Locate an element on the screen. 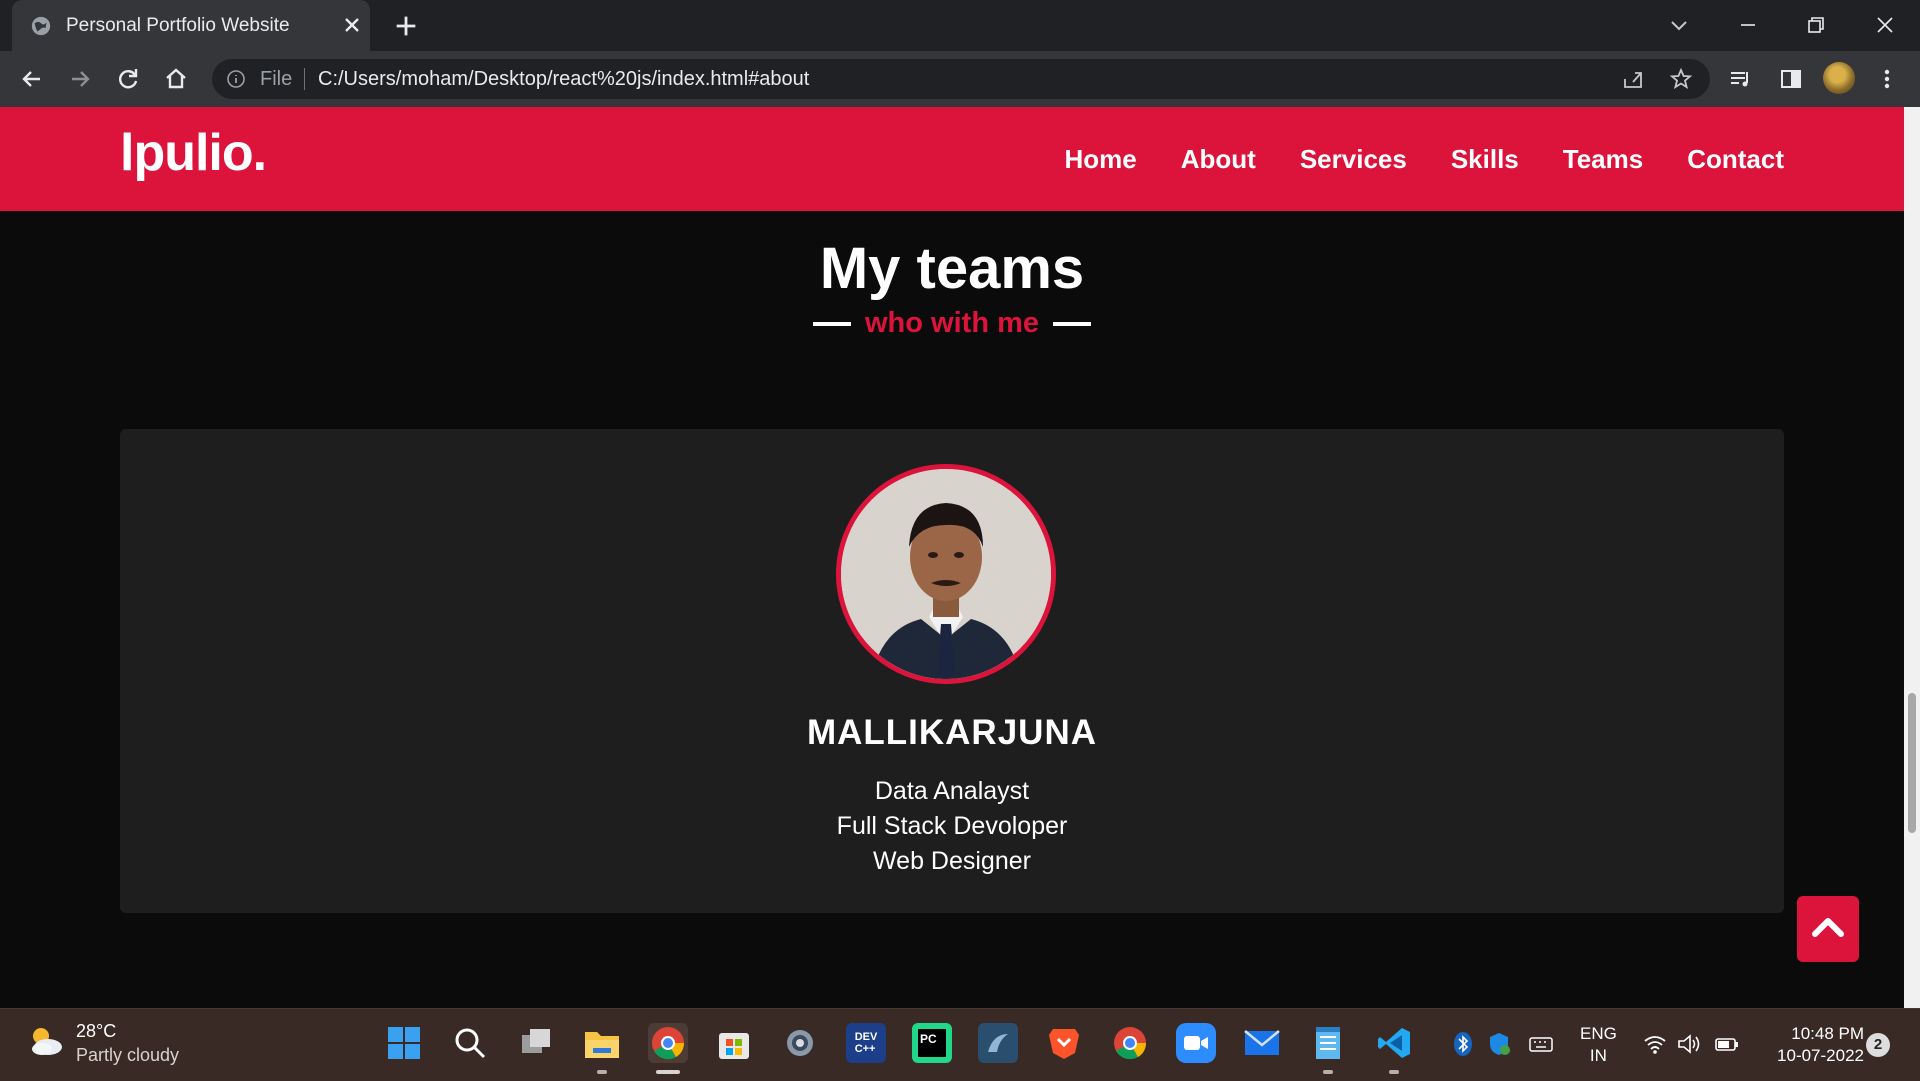 The width and height of the screenshot is (1920, 1081). battery-icon is located at coordinates (1727, 1044).